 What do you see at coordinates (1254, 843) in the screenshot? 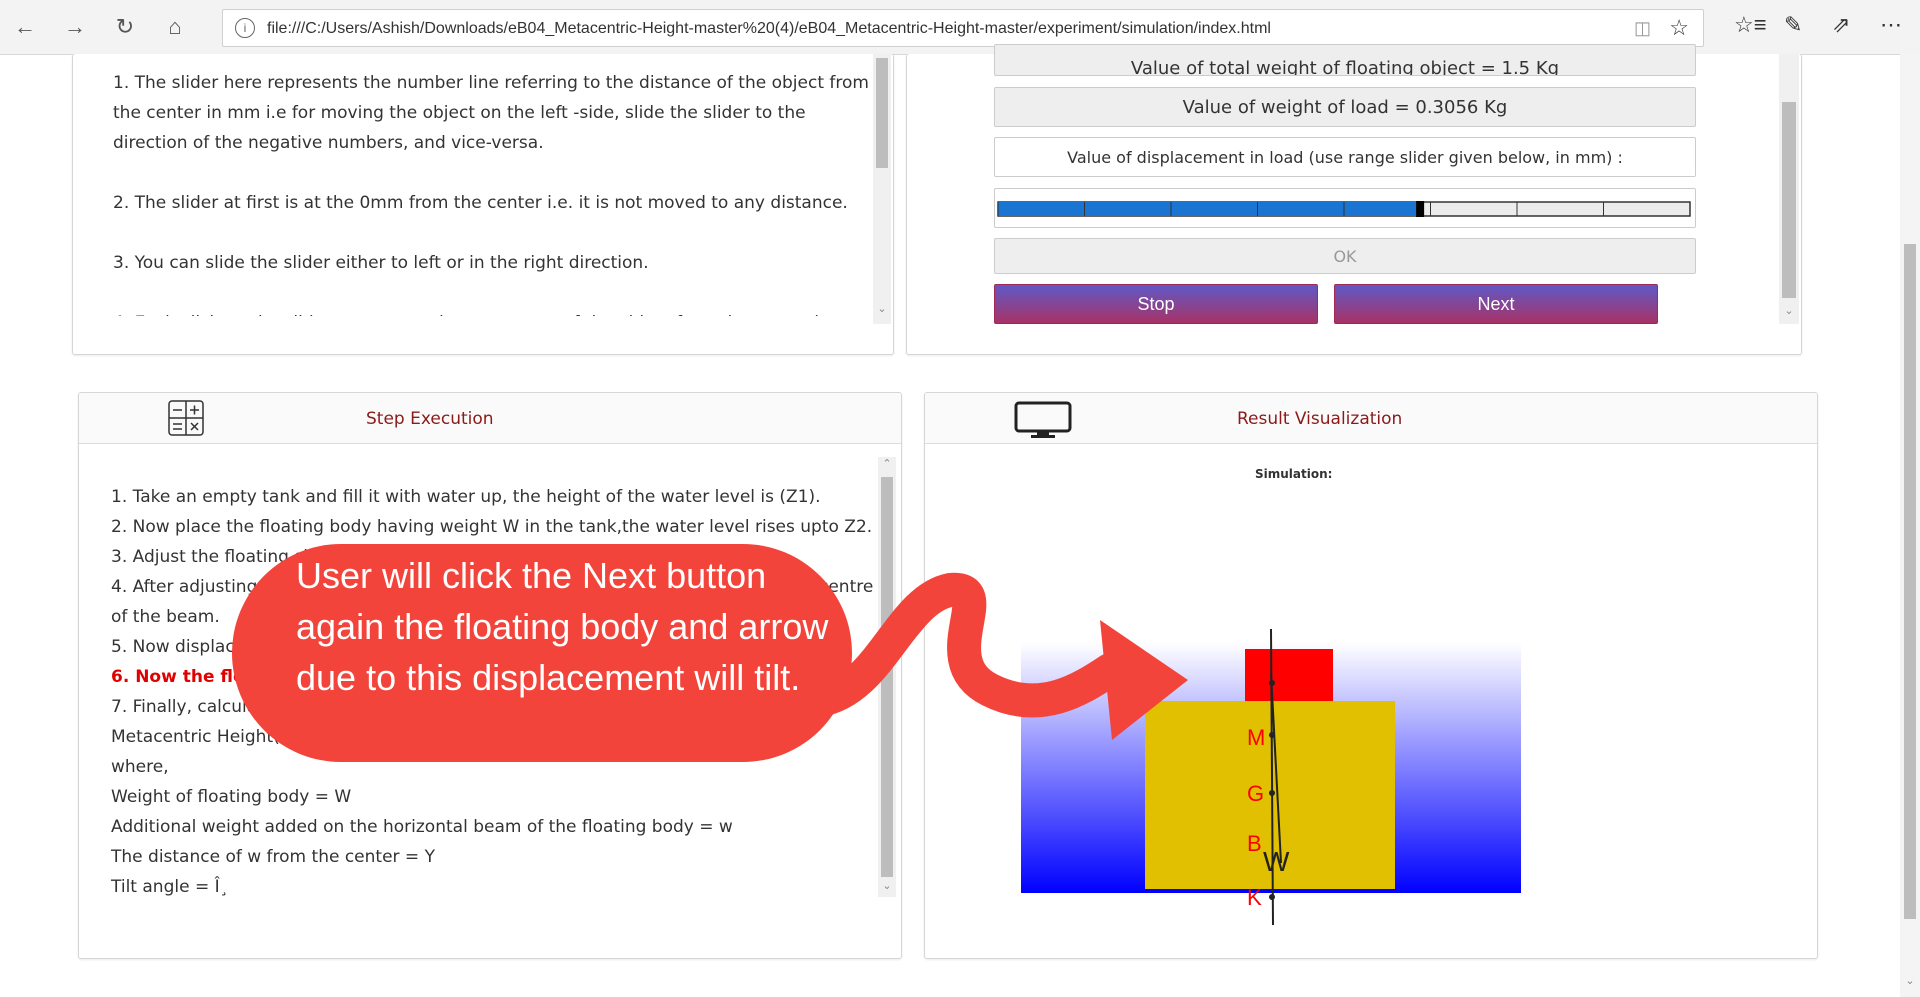
I see `label-b: B` at bounding box center [1254, 843].